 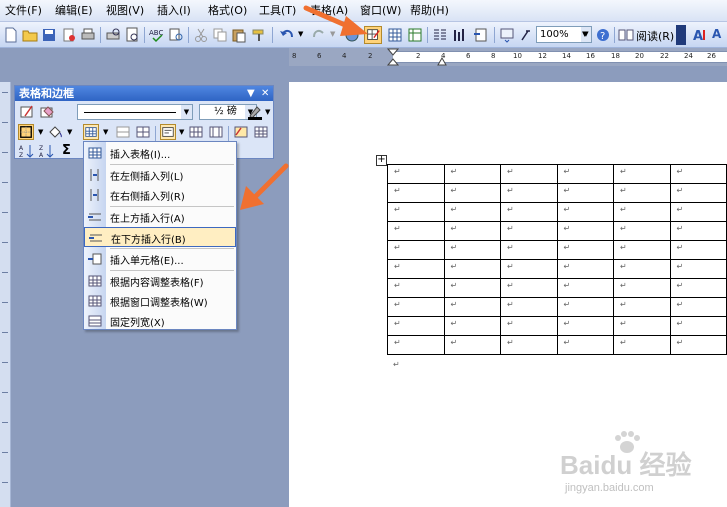 What do you see at coordinates (23, 11) in the screenshot?
I see `menu-file: 文件(F)` at bounding box center [23, 11].